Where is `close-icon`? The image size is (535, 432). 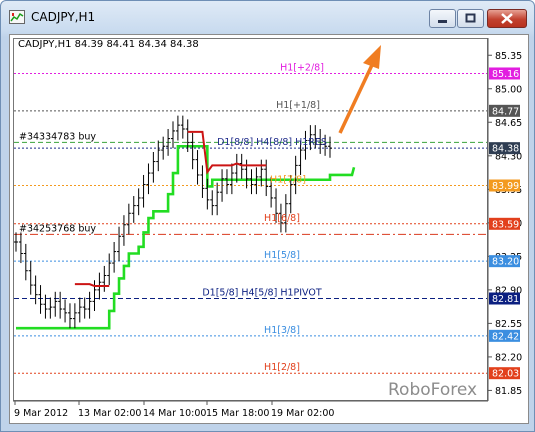 close-icon is located at coordinates (507, 18).